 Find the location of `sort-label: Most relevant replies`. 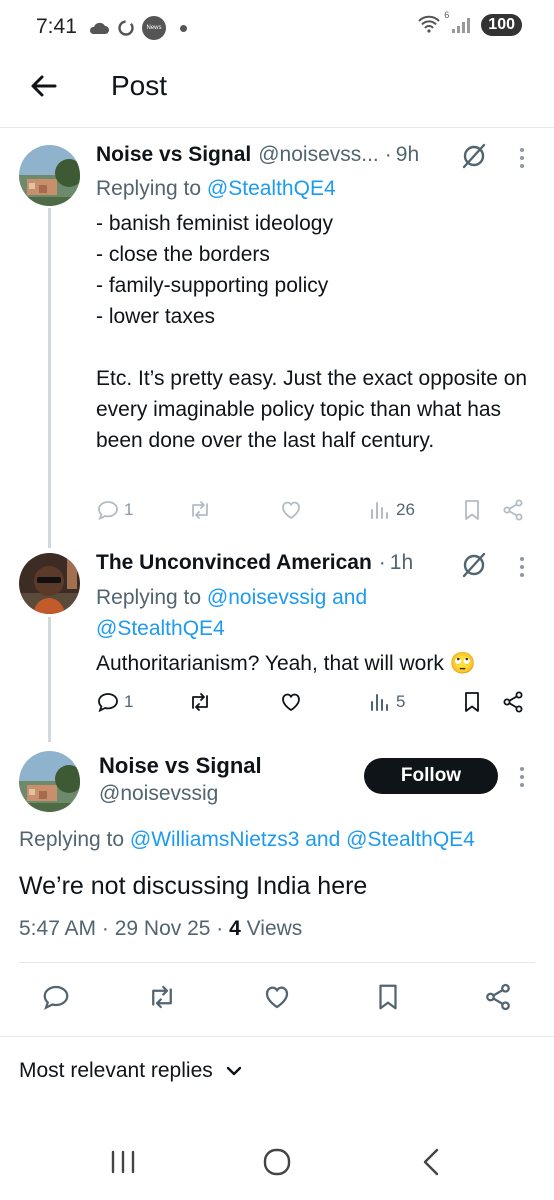

sort-label: Most relevant replies is located at coordinates (116, 1070).